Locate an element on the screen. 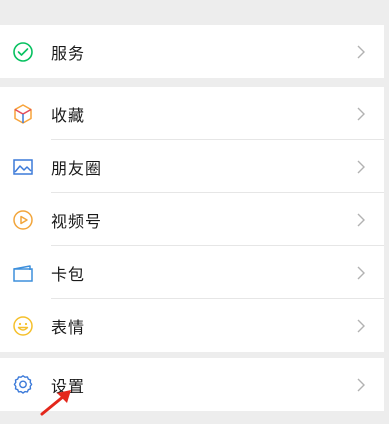  menu-item-label: 视频号 is located at coordinates (77, 221).